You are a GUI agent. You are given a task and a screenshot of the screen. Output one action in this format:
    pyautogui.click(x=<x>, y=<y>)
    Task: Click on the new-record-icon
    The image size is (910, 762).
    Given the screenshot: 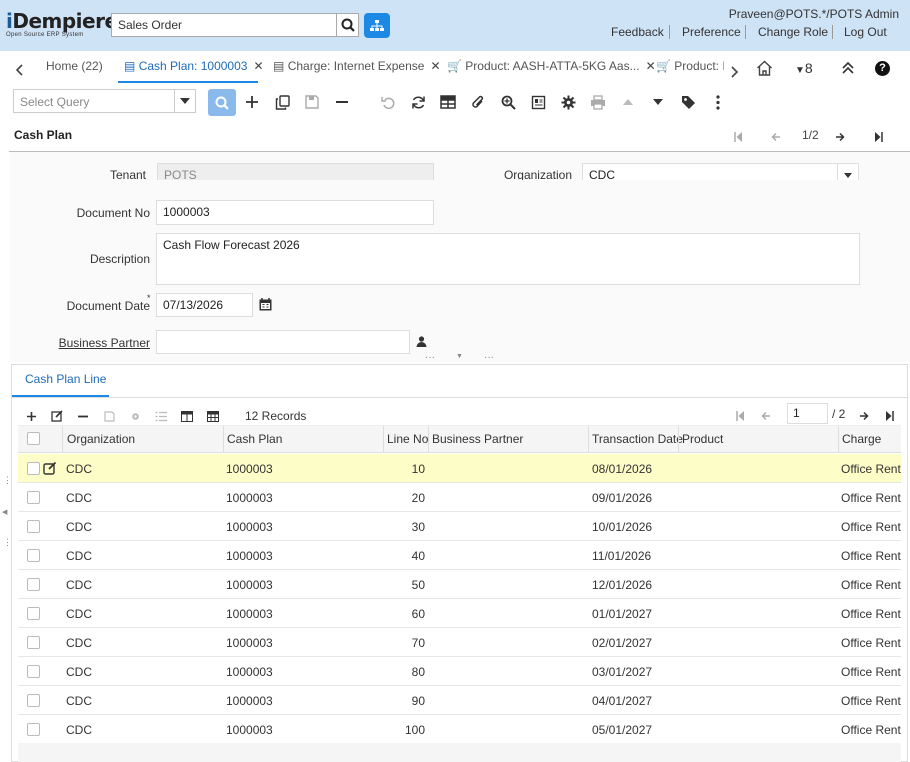 What is the action you would take?
    pyautogui.click(x=252, y=102)
    